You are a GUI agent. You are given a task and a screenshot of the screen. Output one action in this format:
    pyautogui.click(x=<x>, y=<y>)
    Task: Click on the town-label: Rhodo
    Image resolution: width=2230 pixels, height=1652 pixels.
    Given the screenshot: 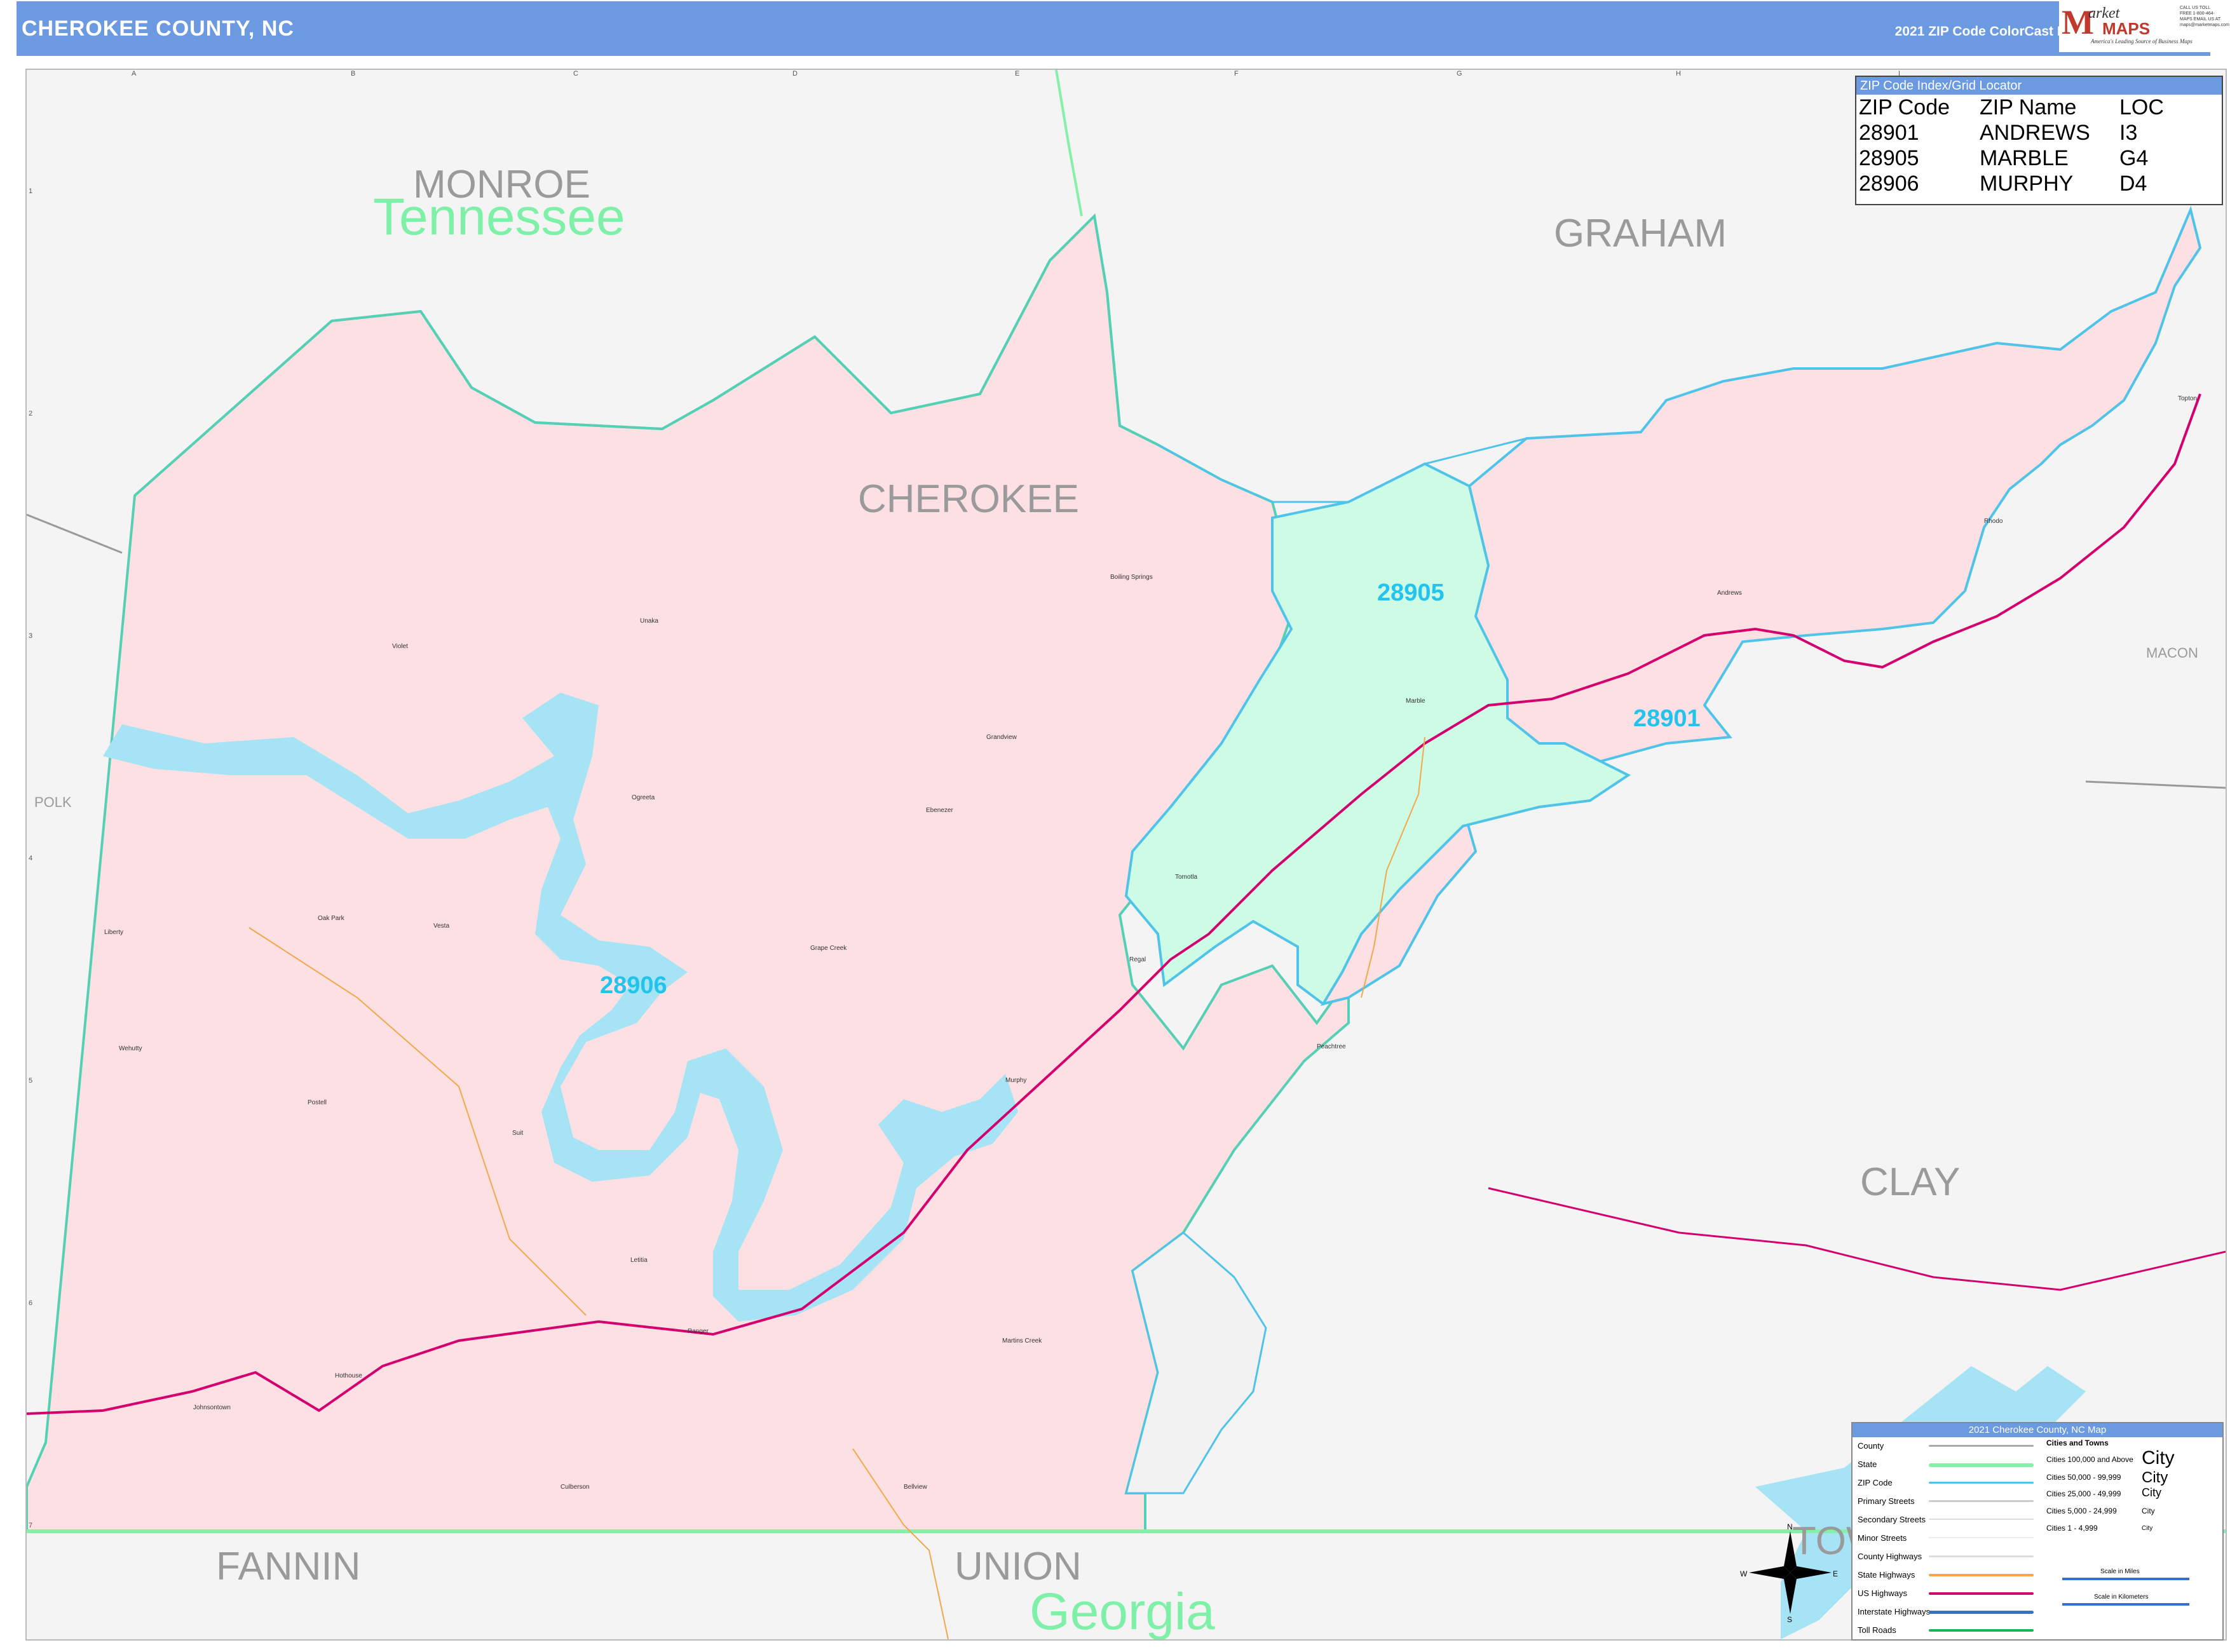 What is the action you would take?
    pyautogui.click(x=1993, y=522)
    